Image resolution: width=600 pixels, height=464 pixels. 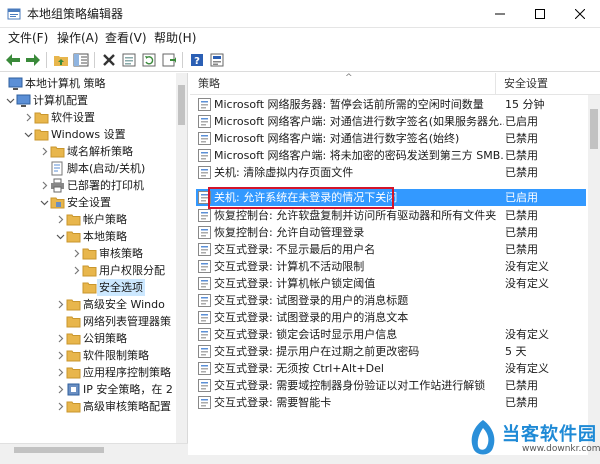 What do you see at coordinates (105, 185) in the screenshot?
I see `tree-node-label: 已部署的打印机` at bounding box center [105, 185].